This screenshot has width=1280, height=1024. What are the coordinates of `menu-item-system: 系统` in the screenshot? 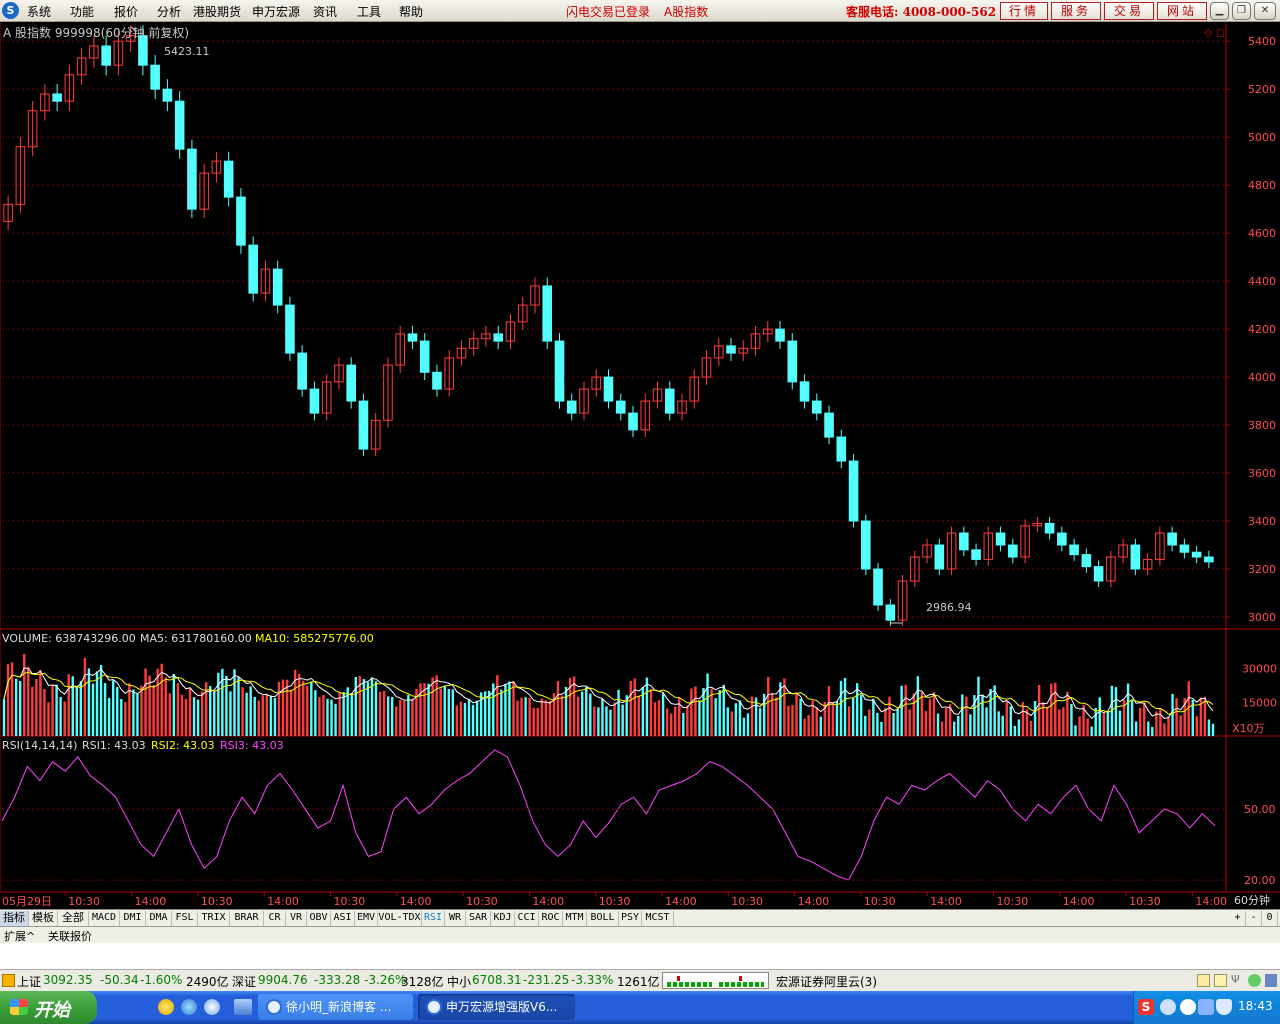 It's located at (39, 11).